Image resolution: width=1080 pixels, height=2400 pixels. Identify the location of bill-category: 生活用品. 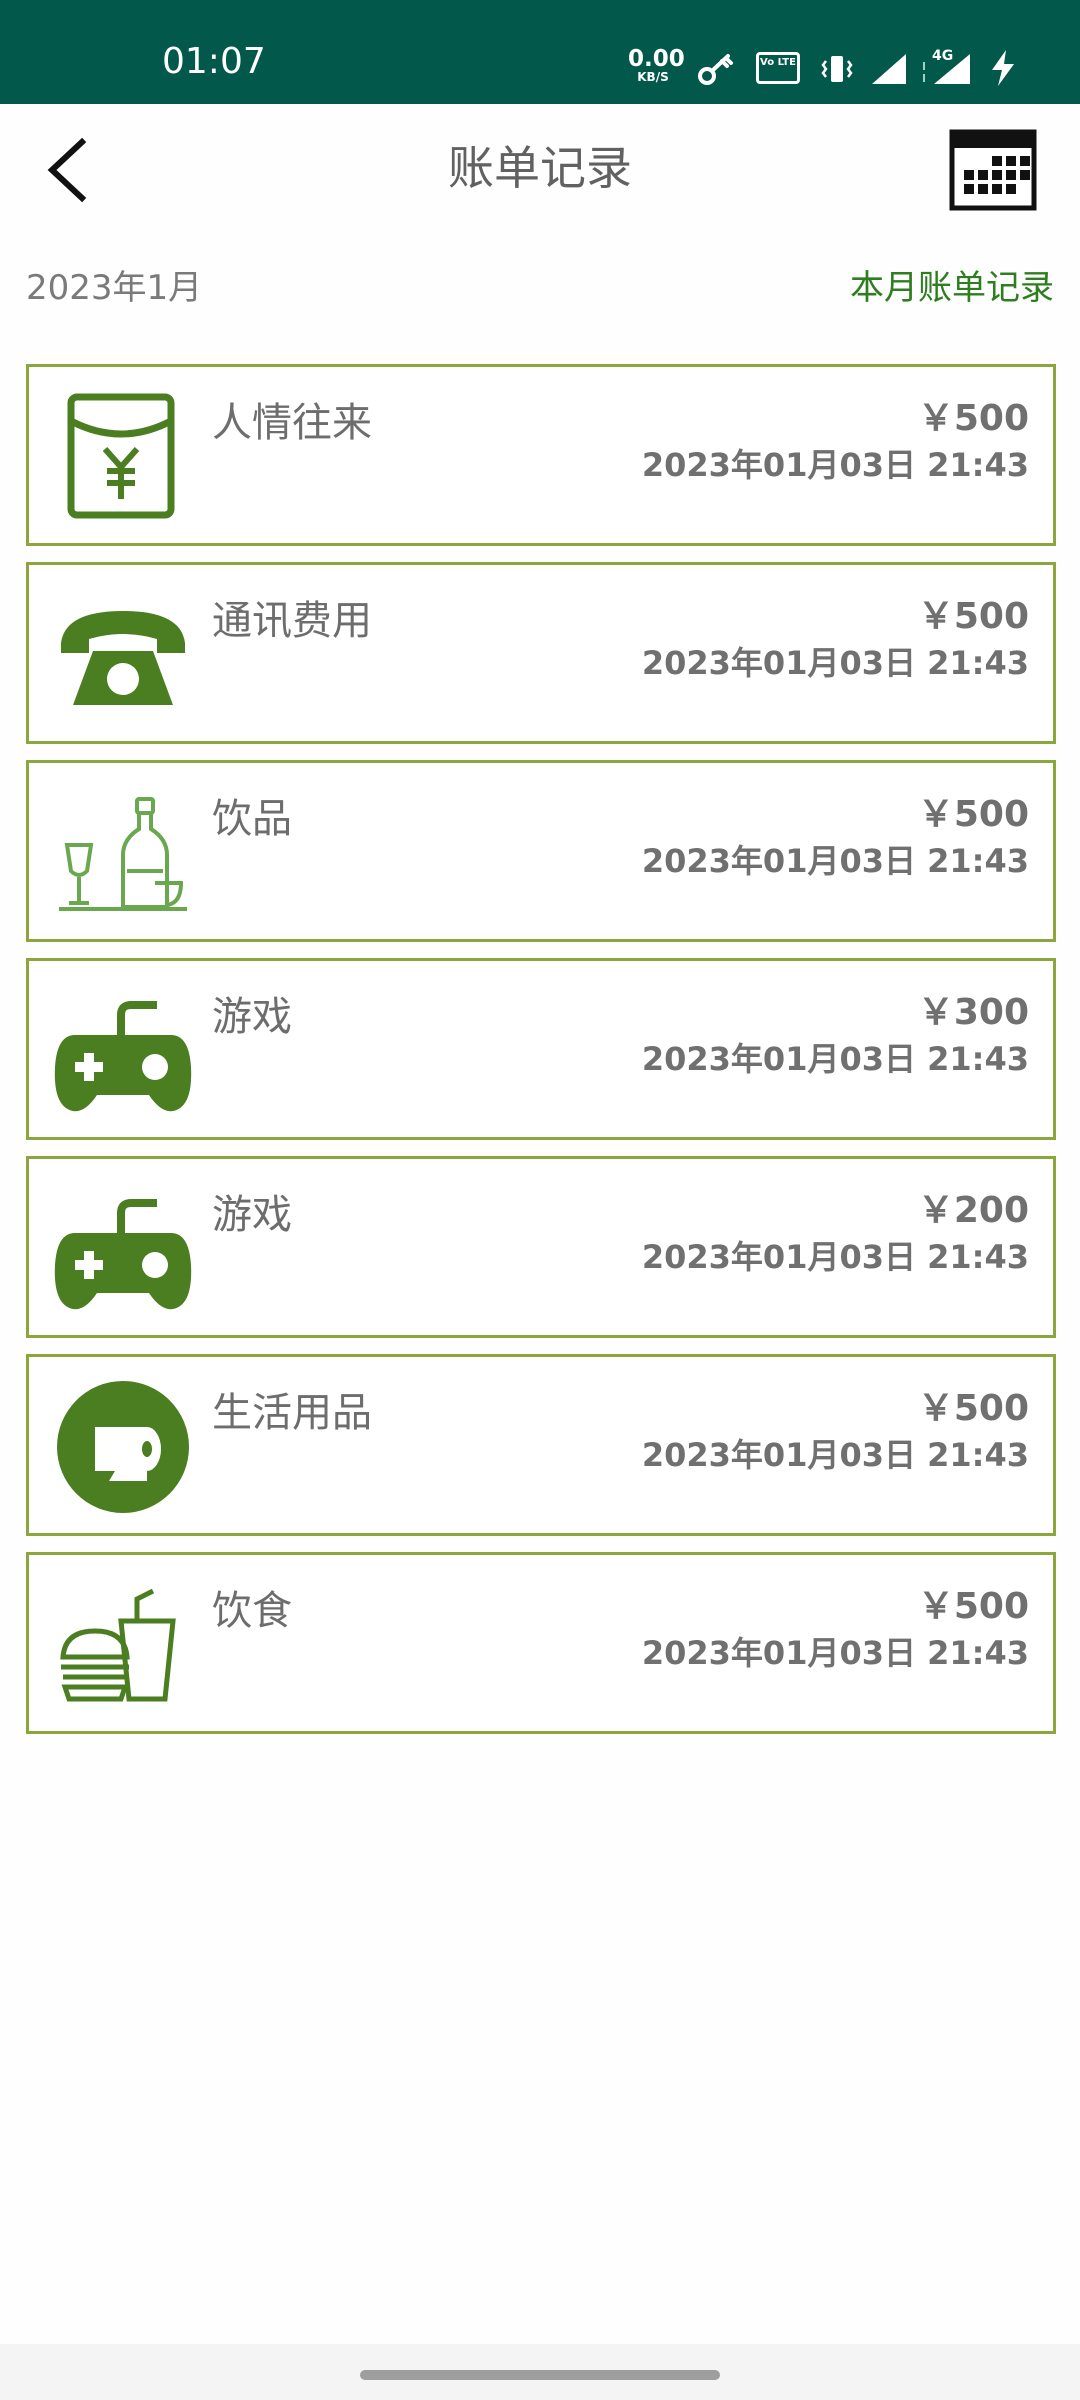
(292, 1413).